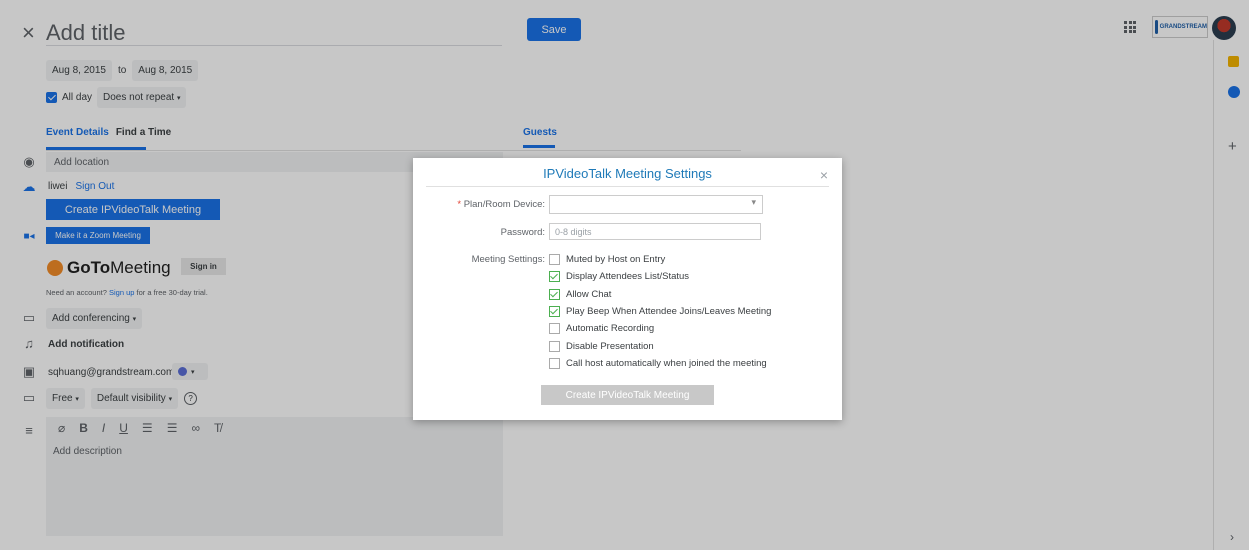  I want to click on option-disable-presentation: Disable Presentation, so click(601, 346).